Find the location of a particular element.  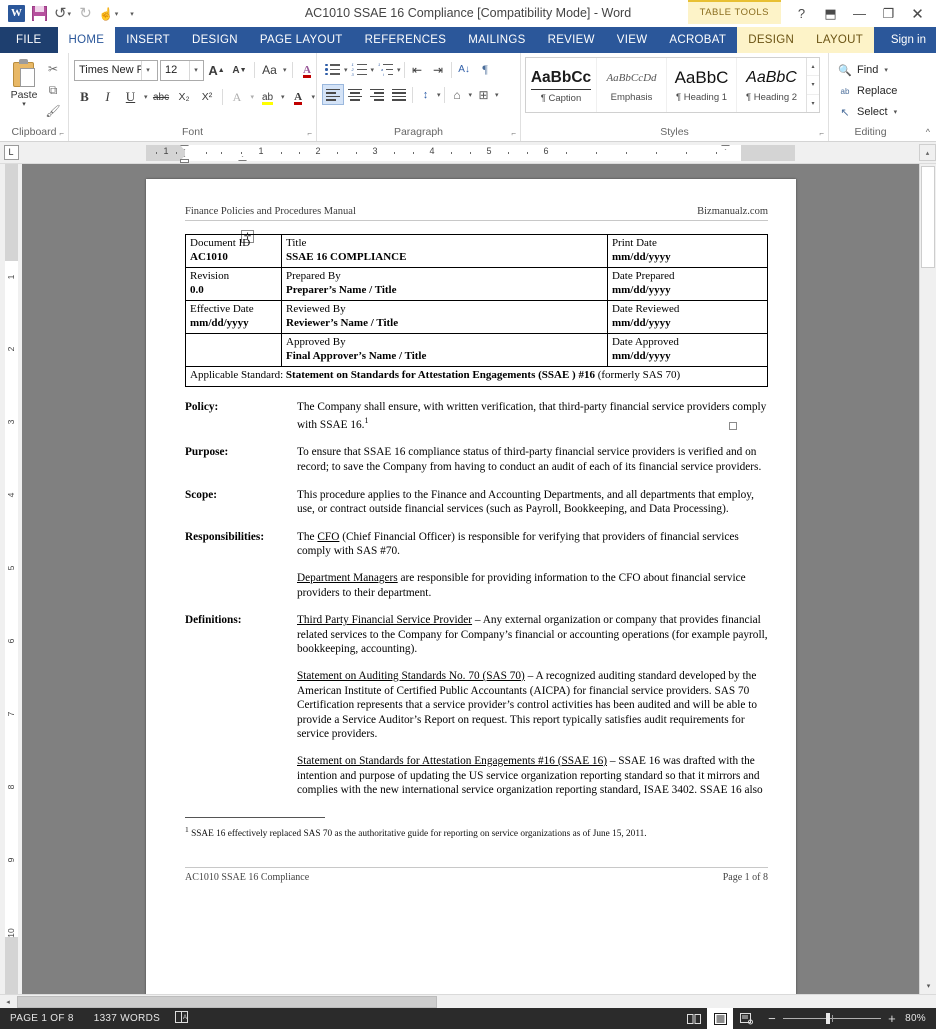

style-item-heading-1: AaBbC ¶ Heading 1 is located at coordinates (701, 85).